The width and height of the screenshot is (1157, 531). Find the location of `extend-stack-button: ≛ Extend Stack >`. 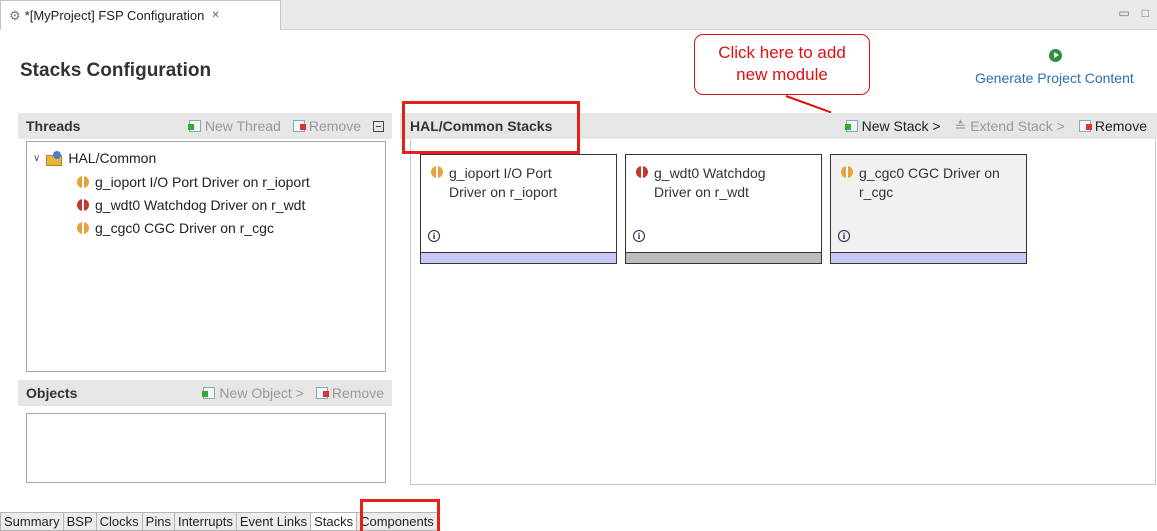

extend-stack-button: ≛ Extend Stack > is located at coordinates (1010, 126).